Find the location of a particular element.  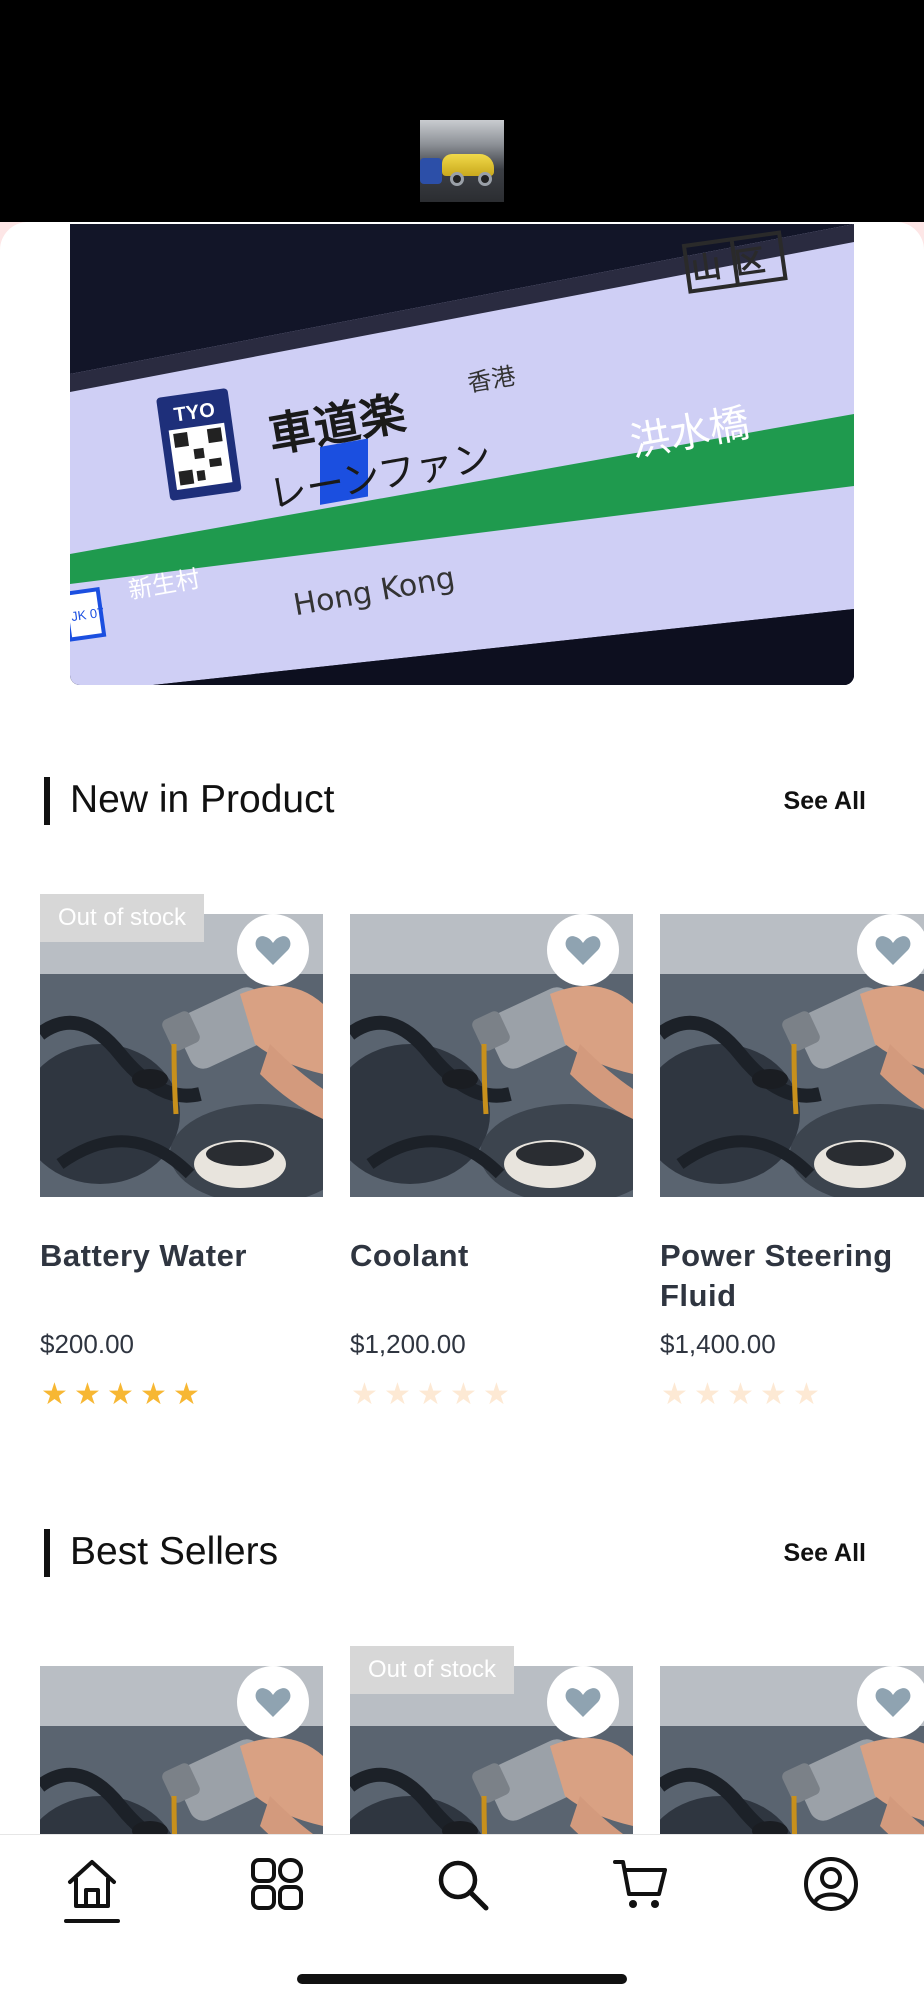

bottom-tab-bar is located at coordinates (462, 1917).